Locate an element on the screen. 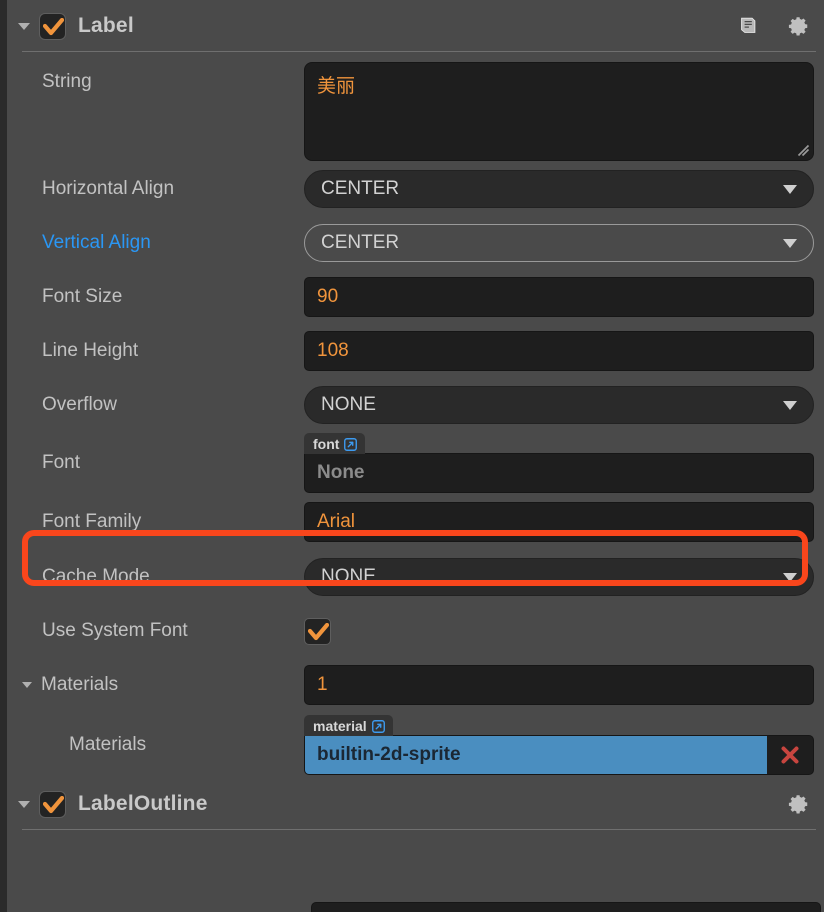  font-family-control: Arial is located at coordinates (564, 522).